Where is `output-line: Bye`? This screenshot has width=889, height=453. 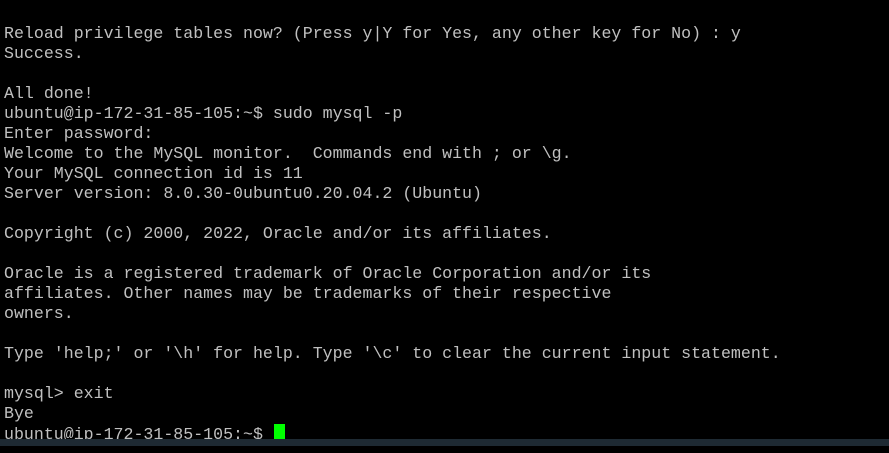
output-line: Bye is located at coordinates (19, 413).